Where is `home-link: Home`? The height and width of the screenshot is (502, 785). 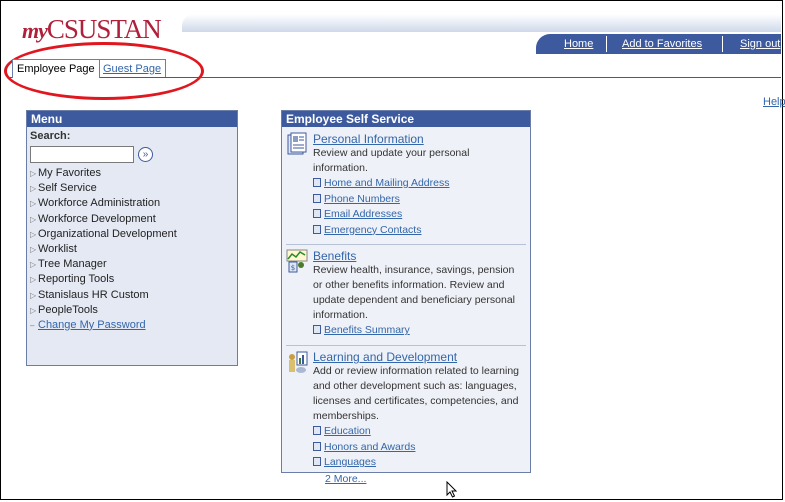 home-link: Home is located at coordinates (578, 44).